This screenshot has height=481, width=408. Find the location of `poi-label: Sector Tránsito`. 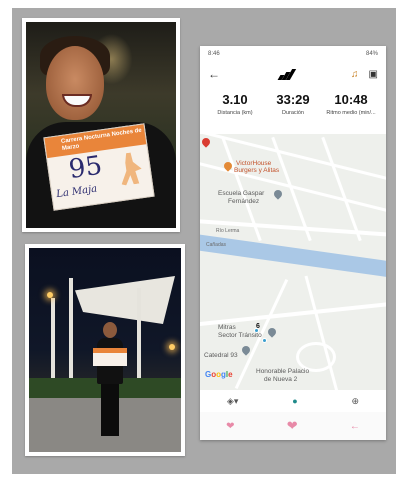

poi-label: Sector Tránsito is located at coordinates (240, 335).